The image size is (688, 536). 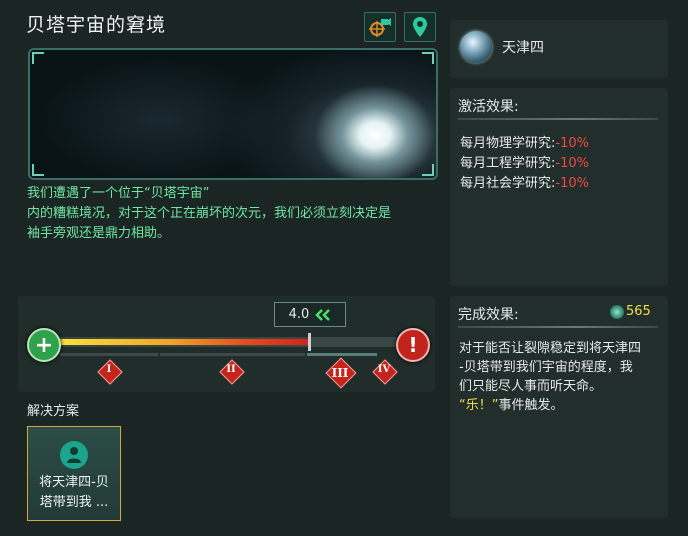 What do you see at coordinates (96, 25) in the screenshot?
I see `event-title: 贝塔宇宙的窘境` at bounding box center [96, 25].